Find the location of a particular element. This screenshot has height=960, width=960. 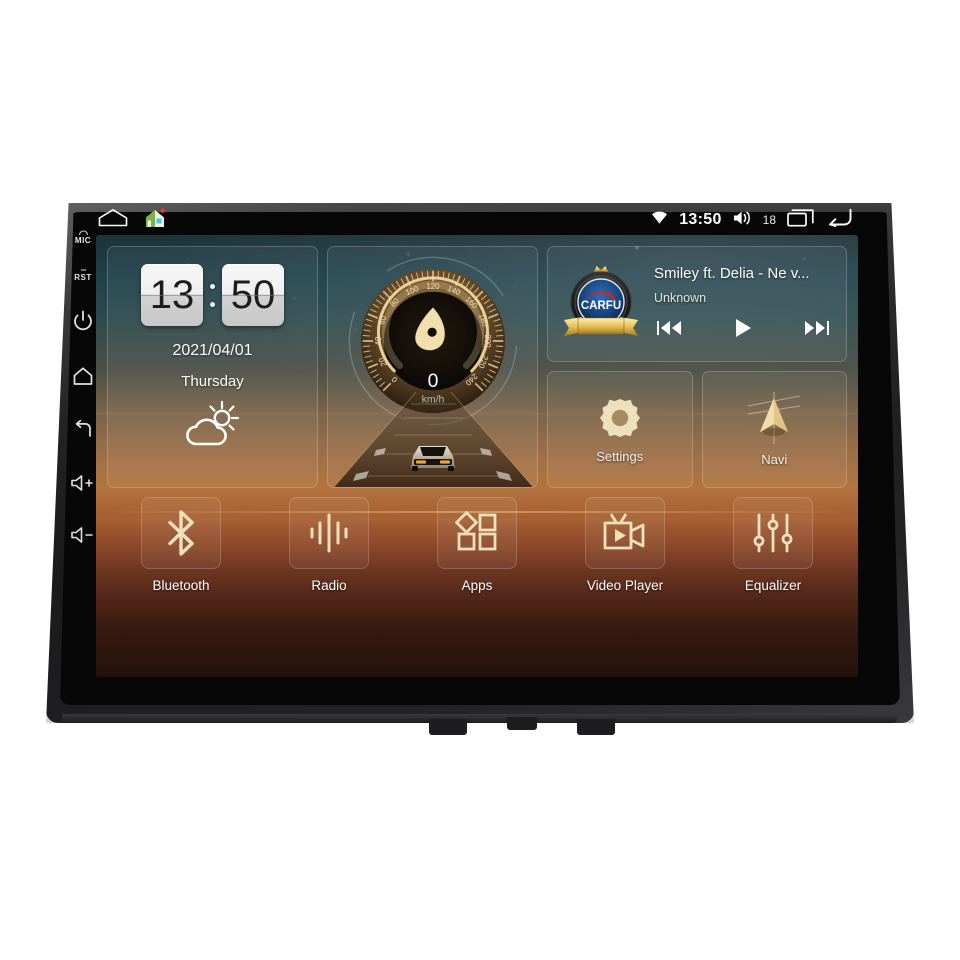

clock-colon is located at coordinates (212, 295).